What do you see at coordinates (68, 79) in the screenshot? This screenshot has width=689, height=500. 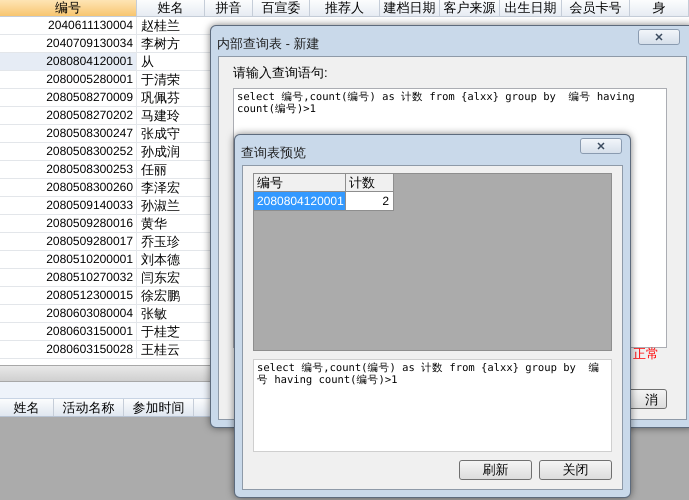 I see `table-cell: 2080005280001` at bounding box center [68, 79].